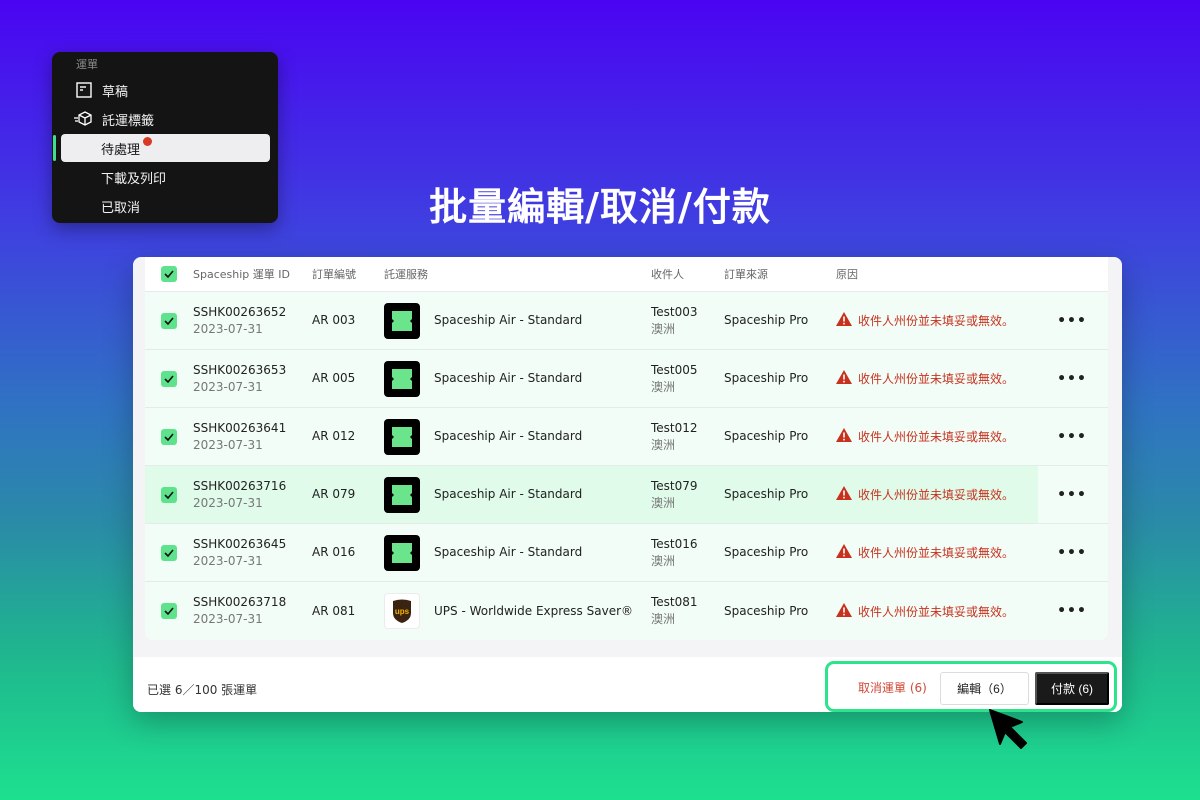  What do you see at coordinates (165, 90) in the screenshot?
I see `menu-item-drafts: 草稿` at bounding box center [165, 90].